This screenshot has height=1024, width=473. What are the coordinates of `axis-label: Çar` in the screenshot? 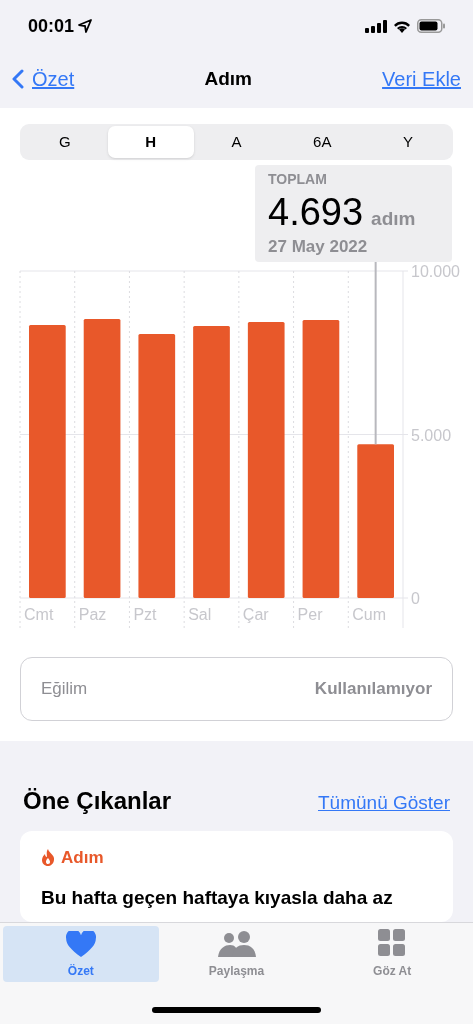 It's located at (255, 614).